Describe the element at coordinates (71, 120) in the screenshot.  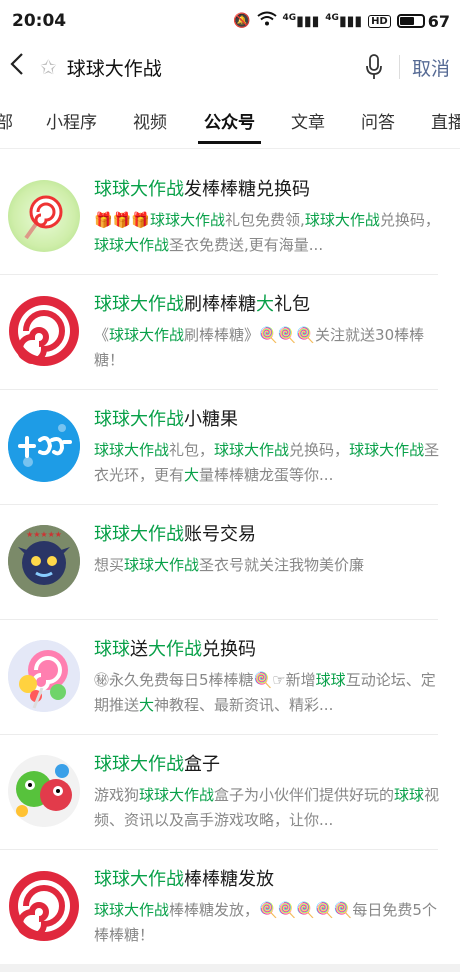
I see `tab-mini-programs: 小程序` at that location.